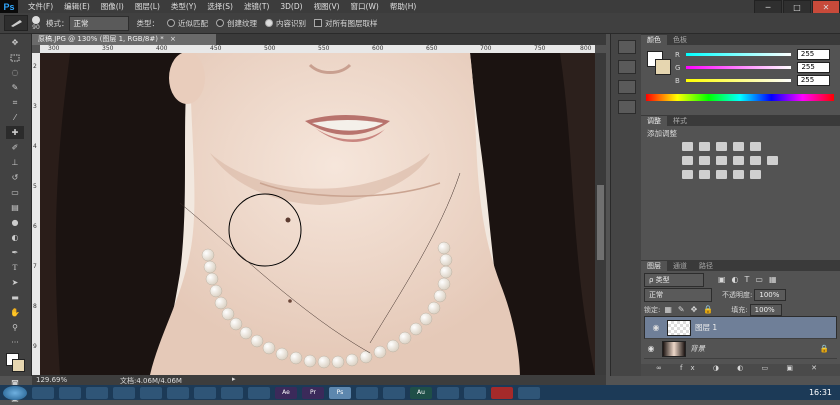 The width and height of the screenshot is (840, 405). Describe the element at coordinates (285, 23) in the screenshot. I see `type-option-content-aware: 内容识别` at that location.